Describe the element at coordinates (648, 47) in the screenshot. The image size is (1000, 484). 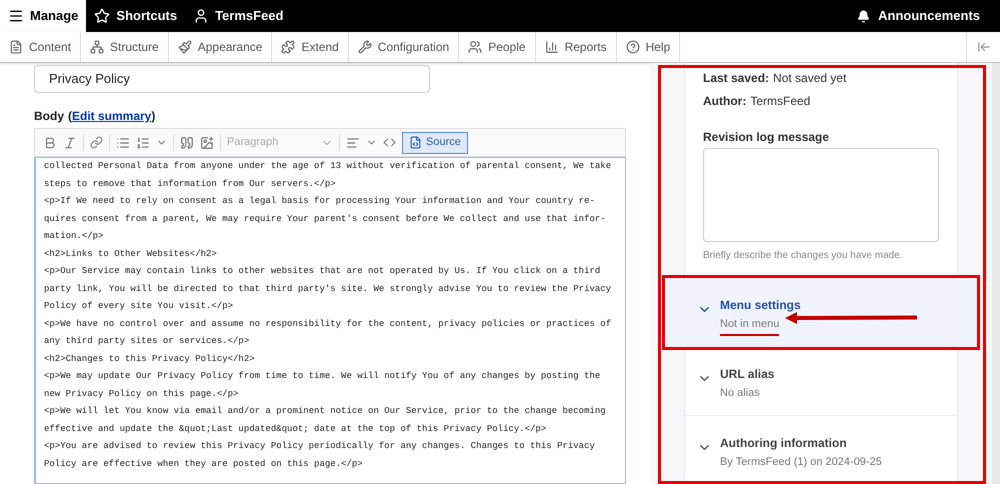
I see `admin-menu-item: Help` at that location.